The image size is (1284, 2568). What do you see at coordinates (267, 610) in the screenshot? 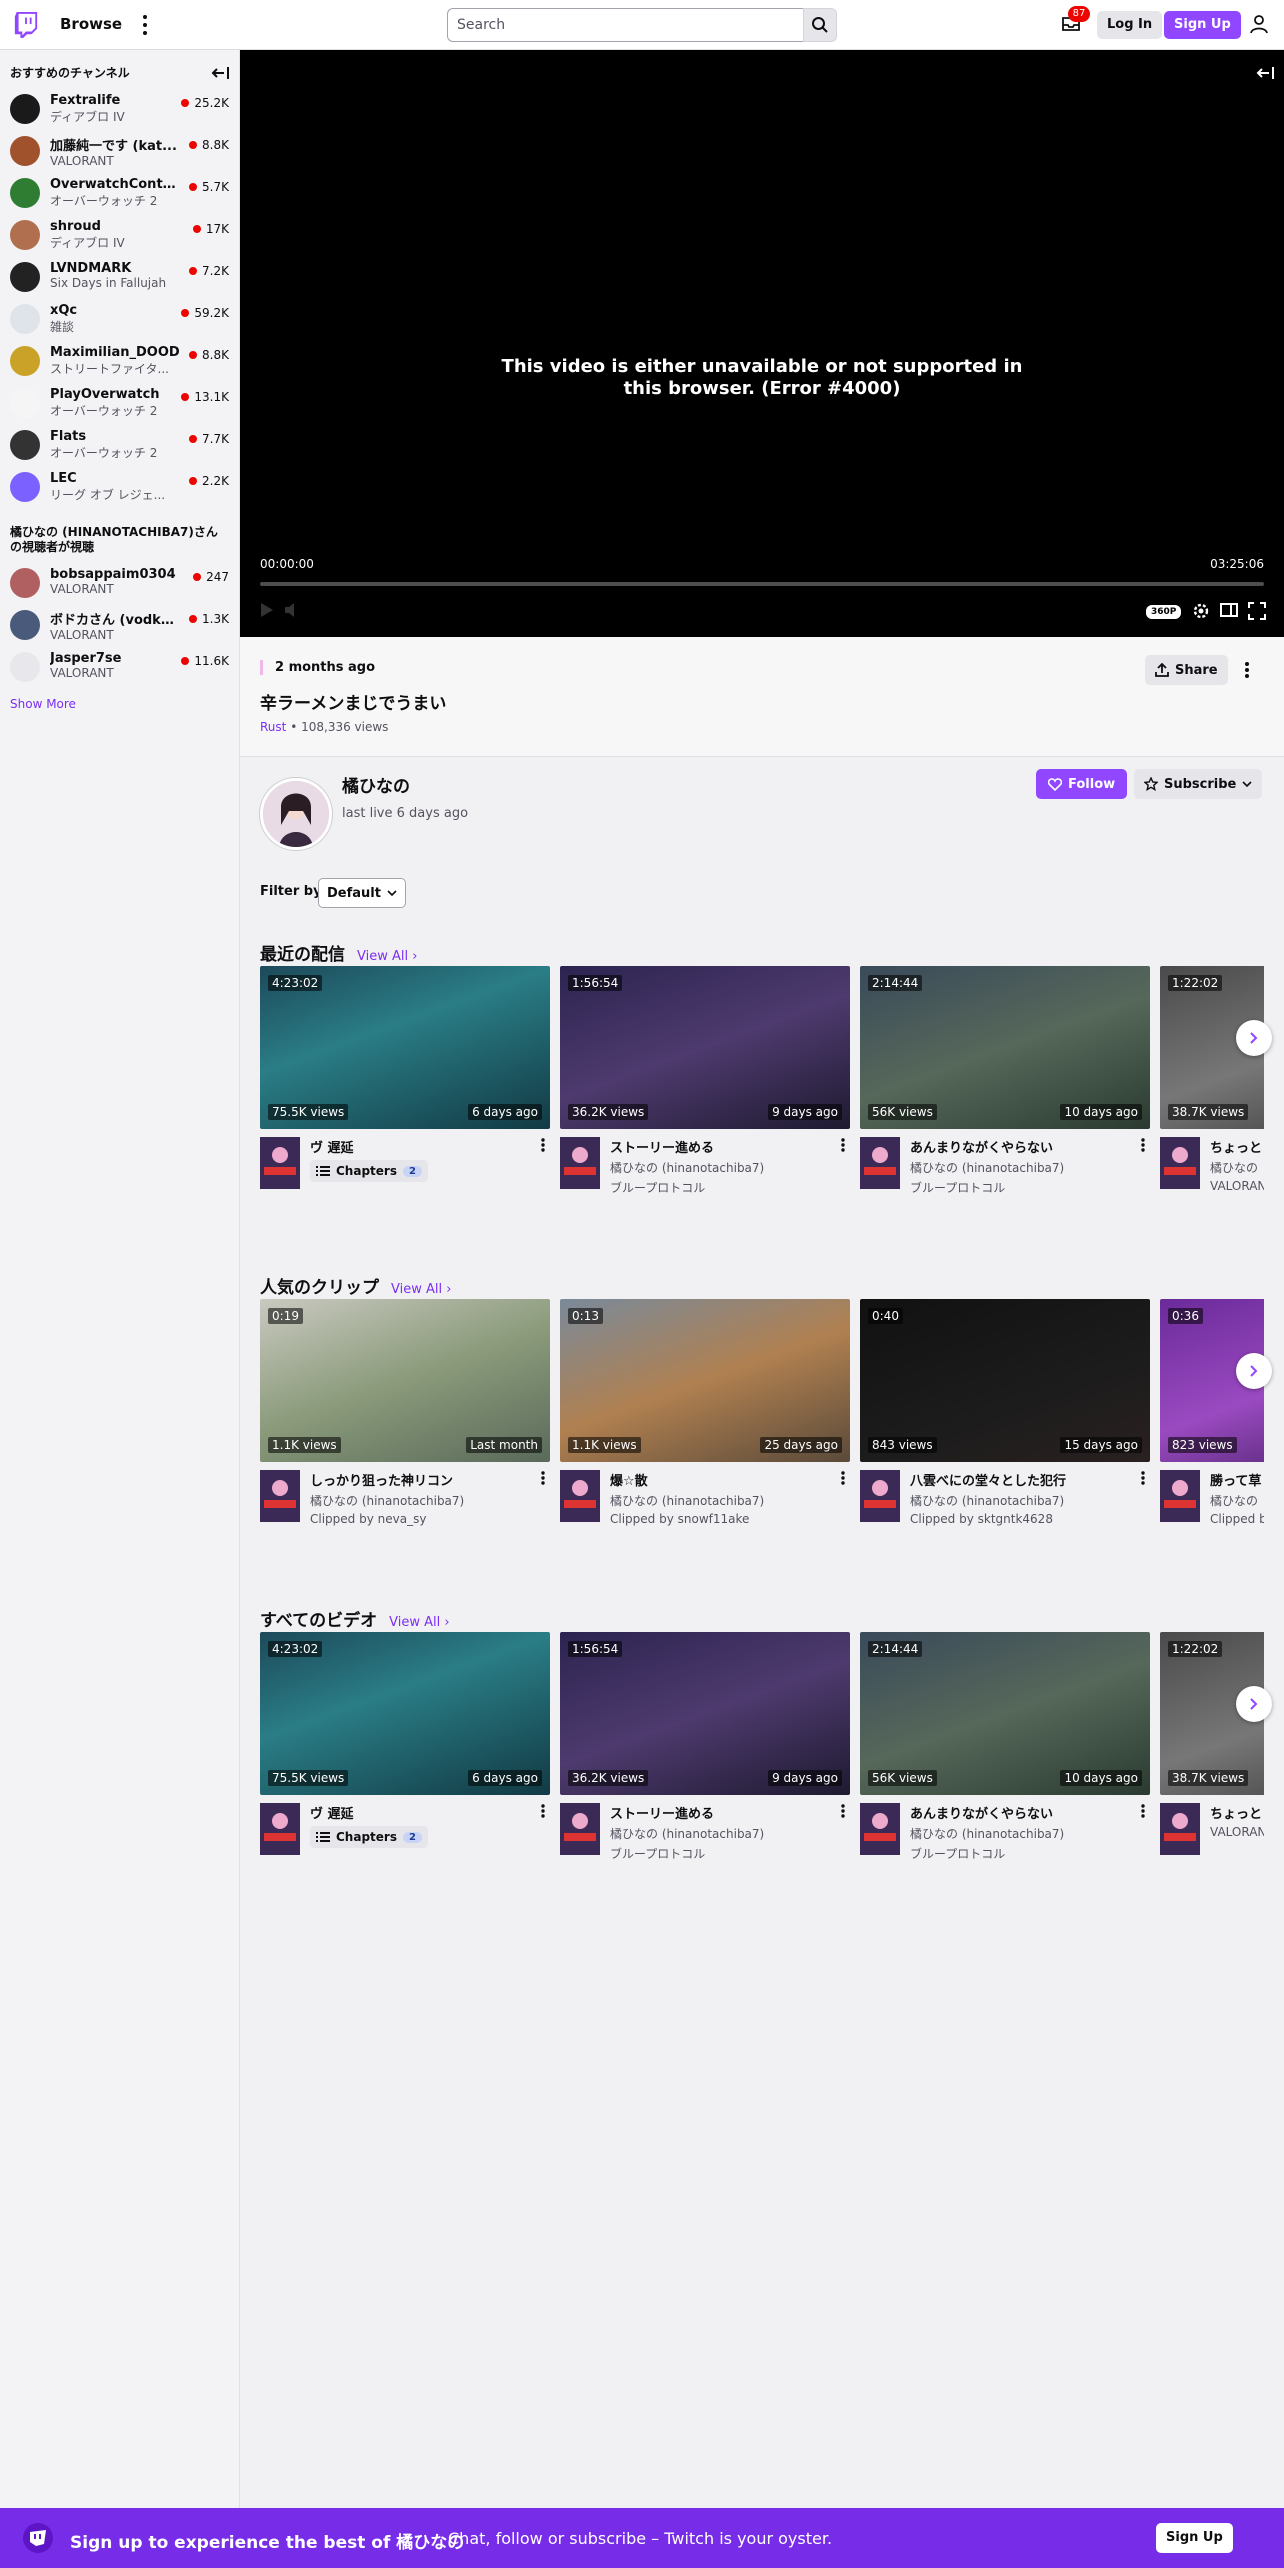
I see `play-icon` at bounding box center [267, 610].